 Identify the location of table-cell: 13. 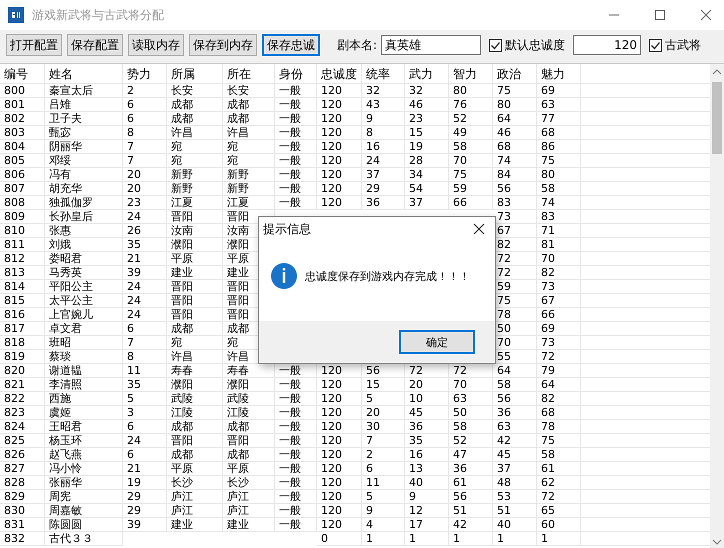
(416, 468).